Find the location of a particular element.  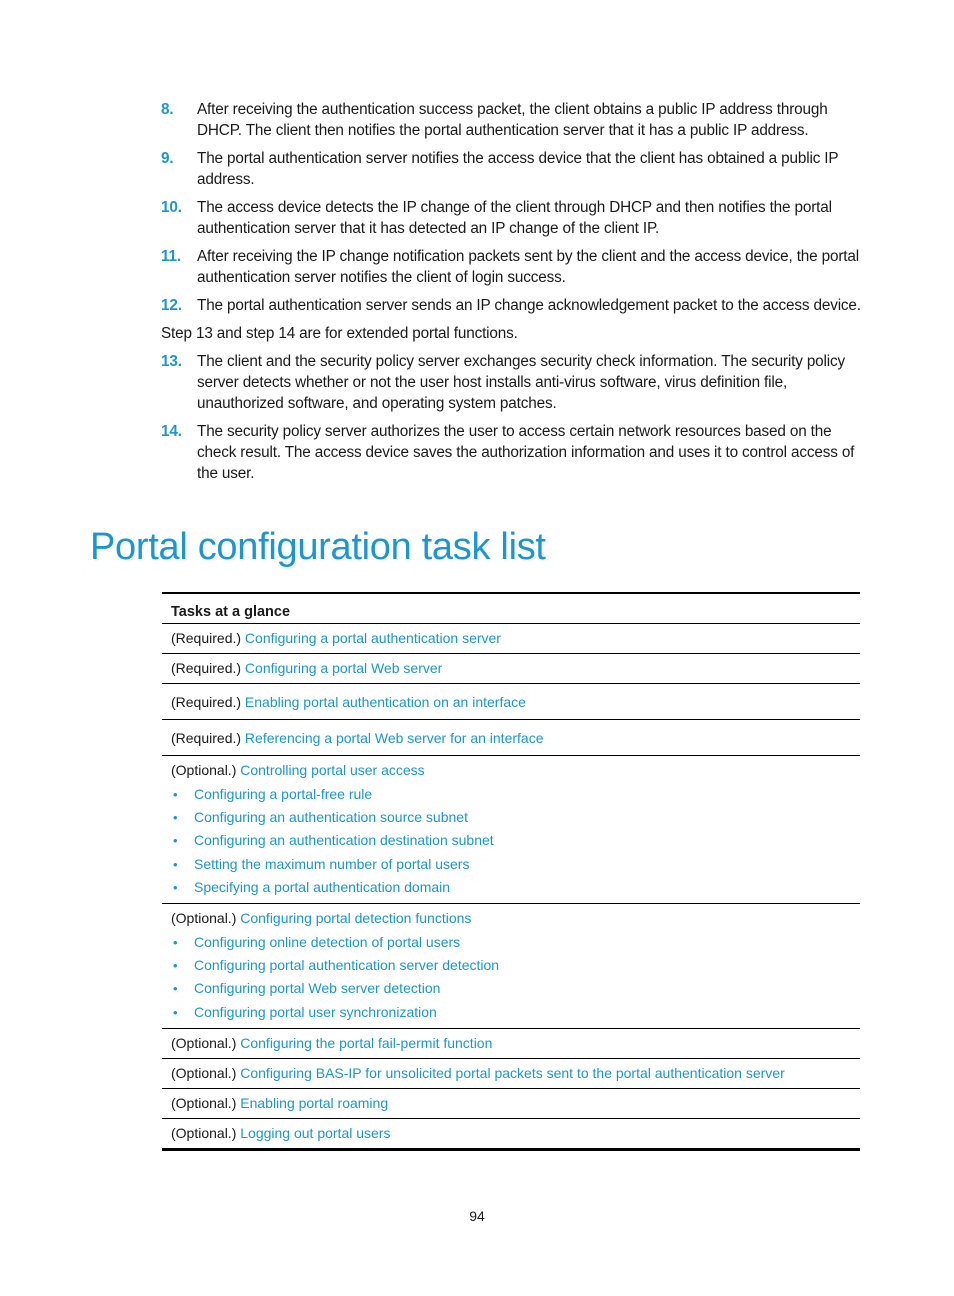

subtask-item: • Configuring a portal-free rule is located at coordinates (511, 794).